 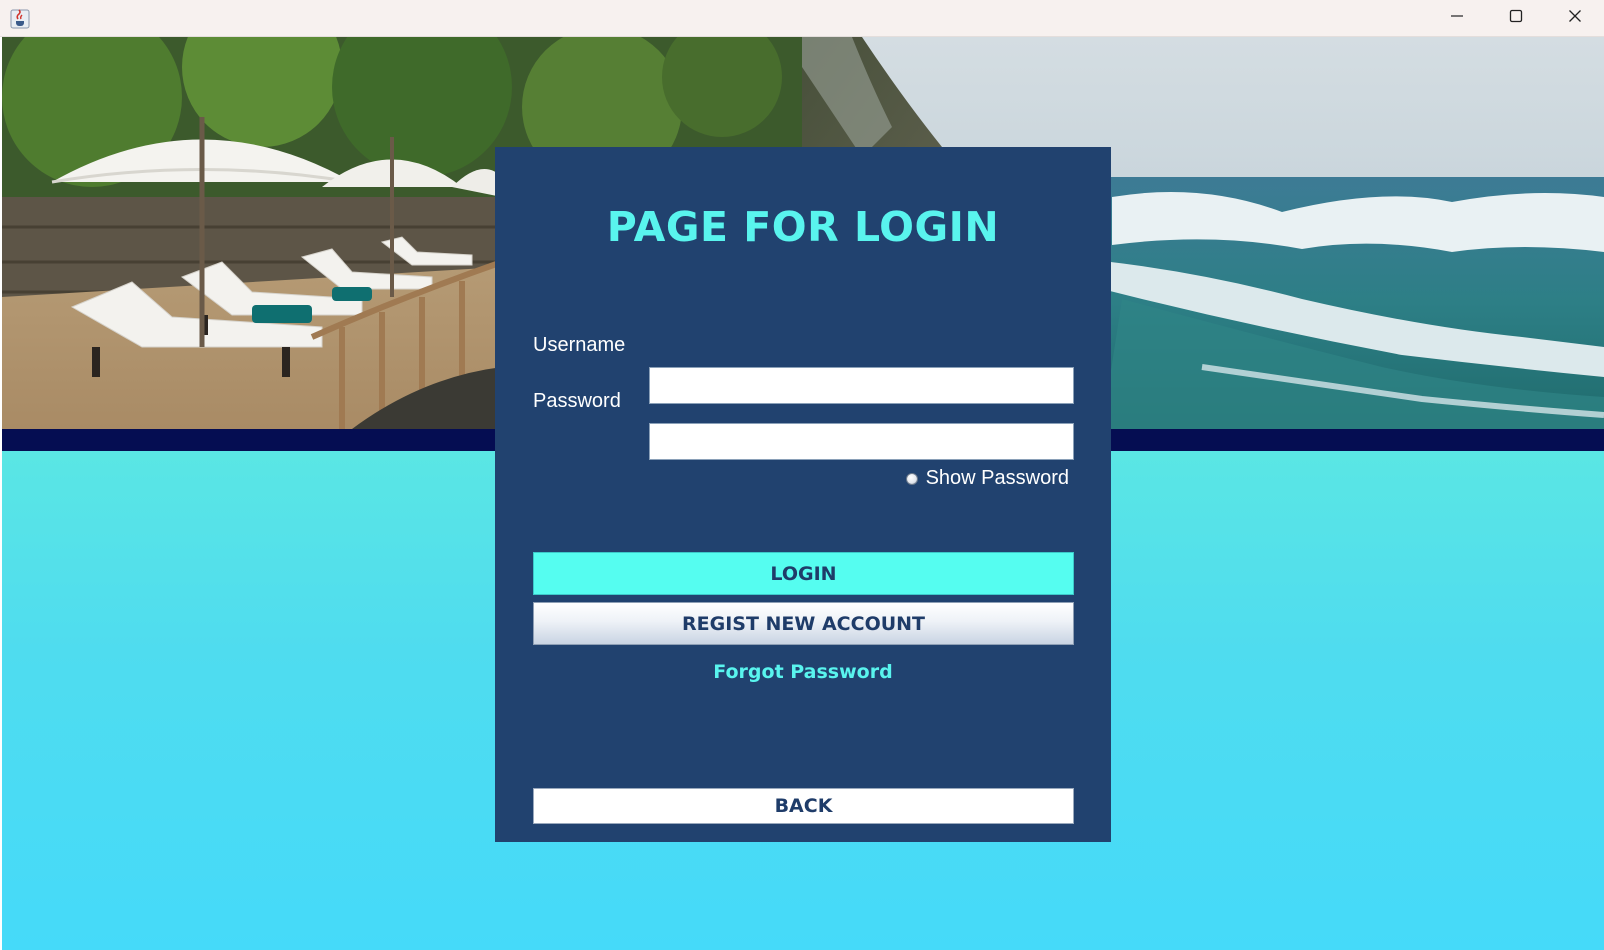 I want to click on regist-new-account-button: REGIST NEW ACCOUNT, so click(x=803, y=623).